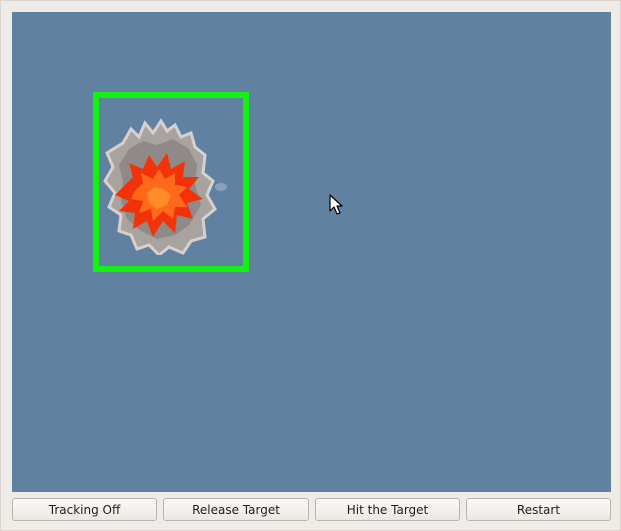 This screenshot has width=621, height=531. I want to click on restart-button: Restart, so click(538, 509).